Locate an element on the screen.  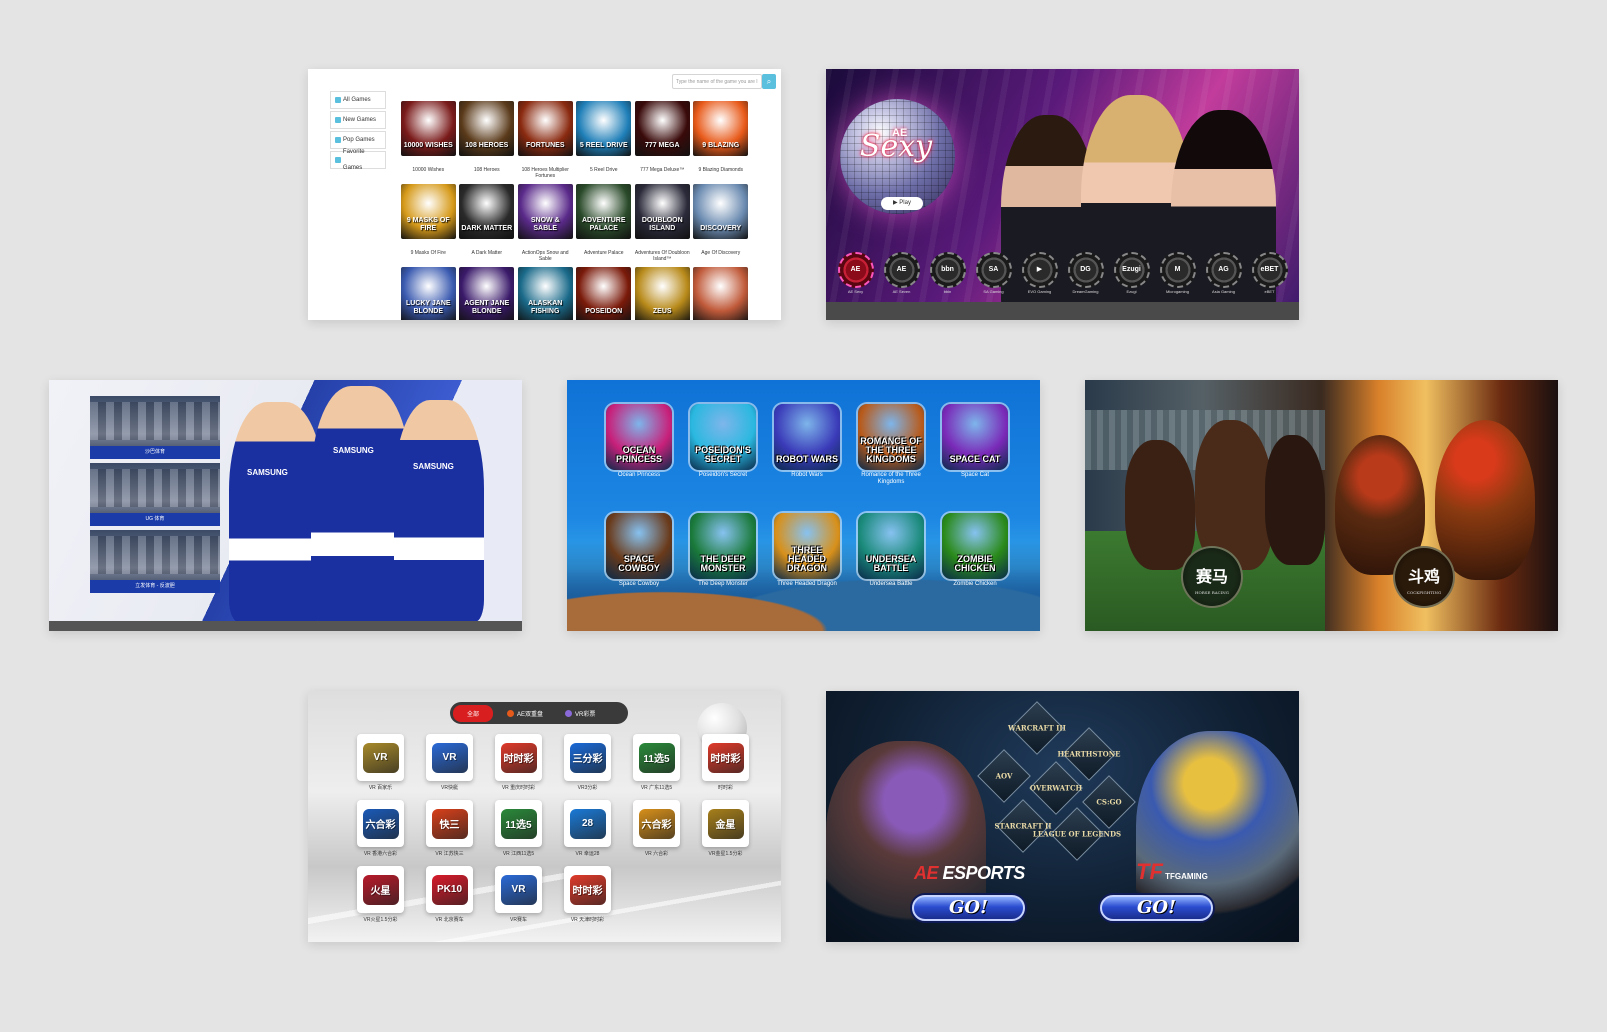
game-tile-warcraft: WARCRAFT III is located at coordinates (1037, 728).